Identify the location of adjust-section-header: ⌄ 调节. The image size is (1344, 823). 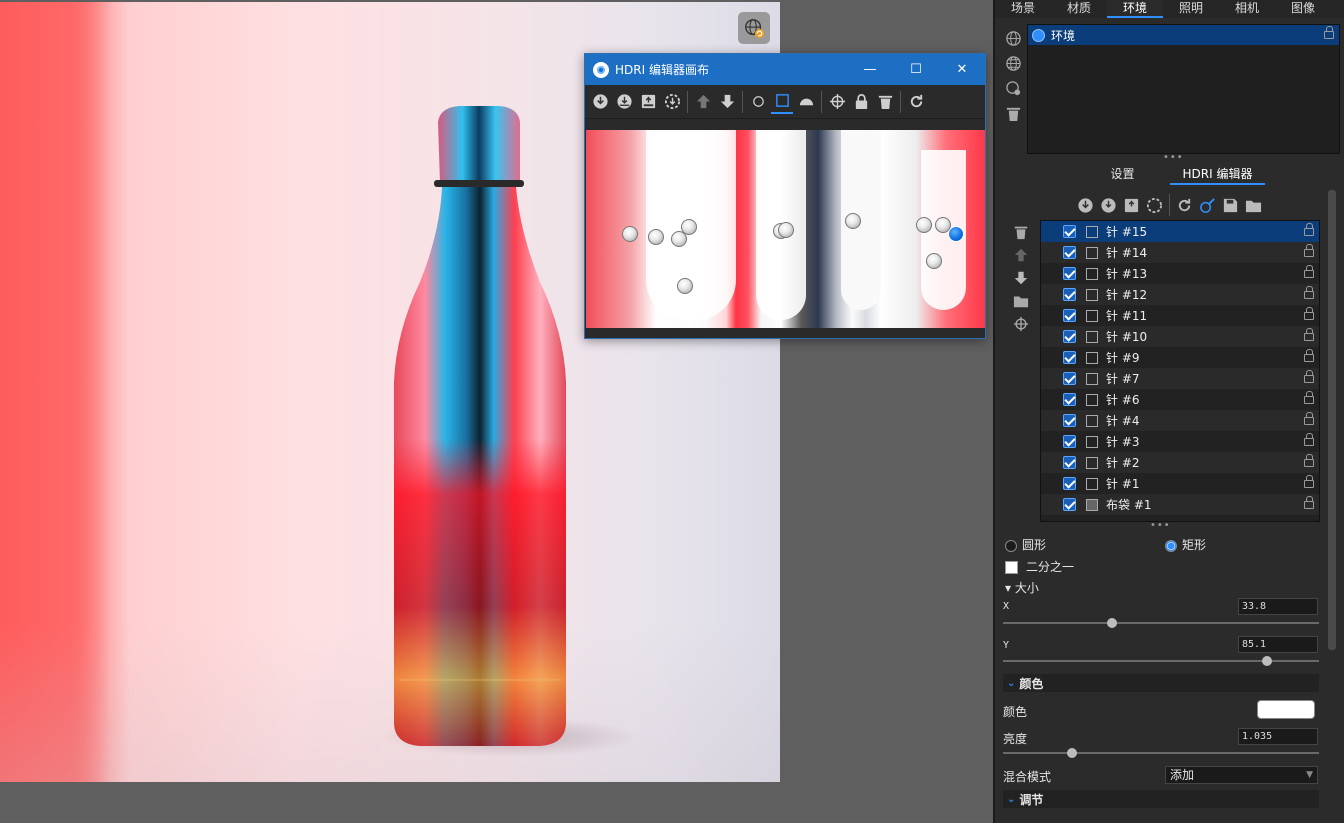
(1161, 799).